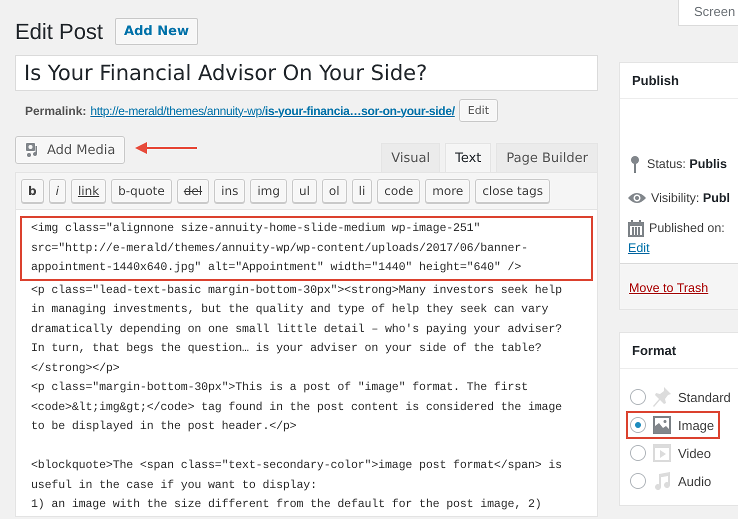 The width and height of the screenshot is (738, 519). What do you see at coordinates (468, 157) in the screenshot?
I see `editor-tab: Text` at bounding box center [468, 157].